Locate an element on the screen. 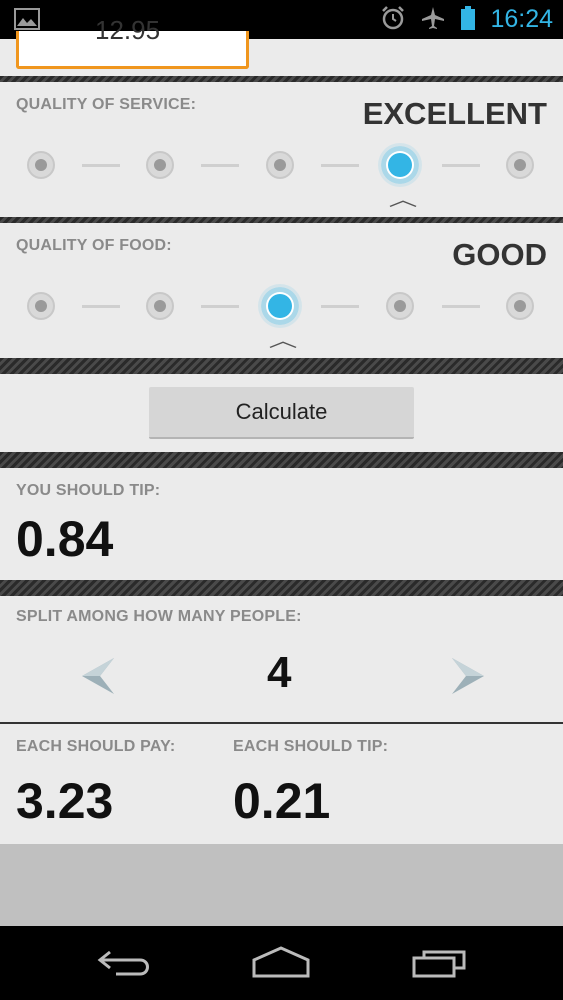 The width and height of the screenshot is (563, 1000). food-label: QUALITY OF FOOD: is located at coordinates (94, 245).